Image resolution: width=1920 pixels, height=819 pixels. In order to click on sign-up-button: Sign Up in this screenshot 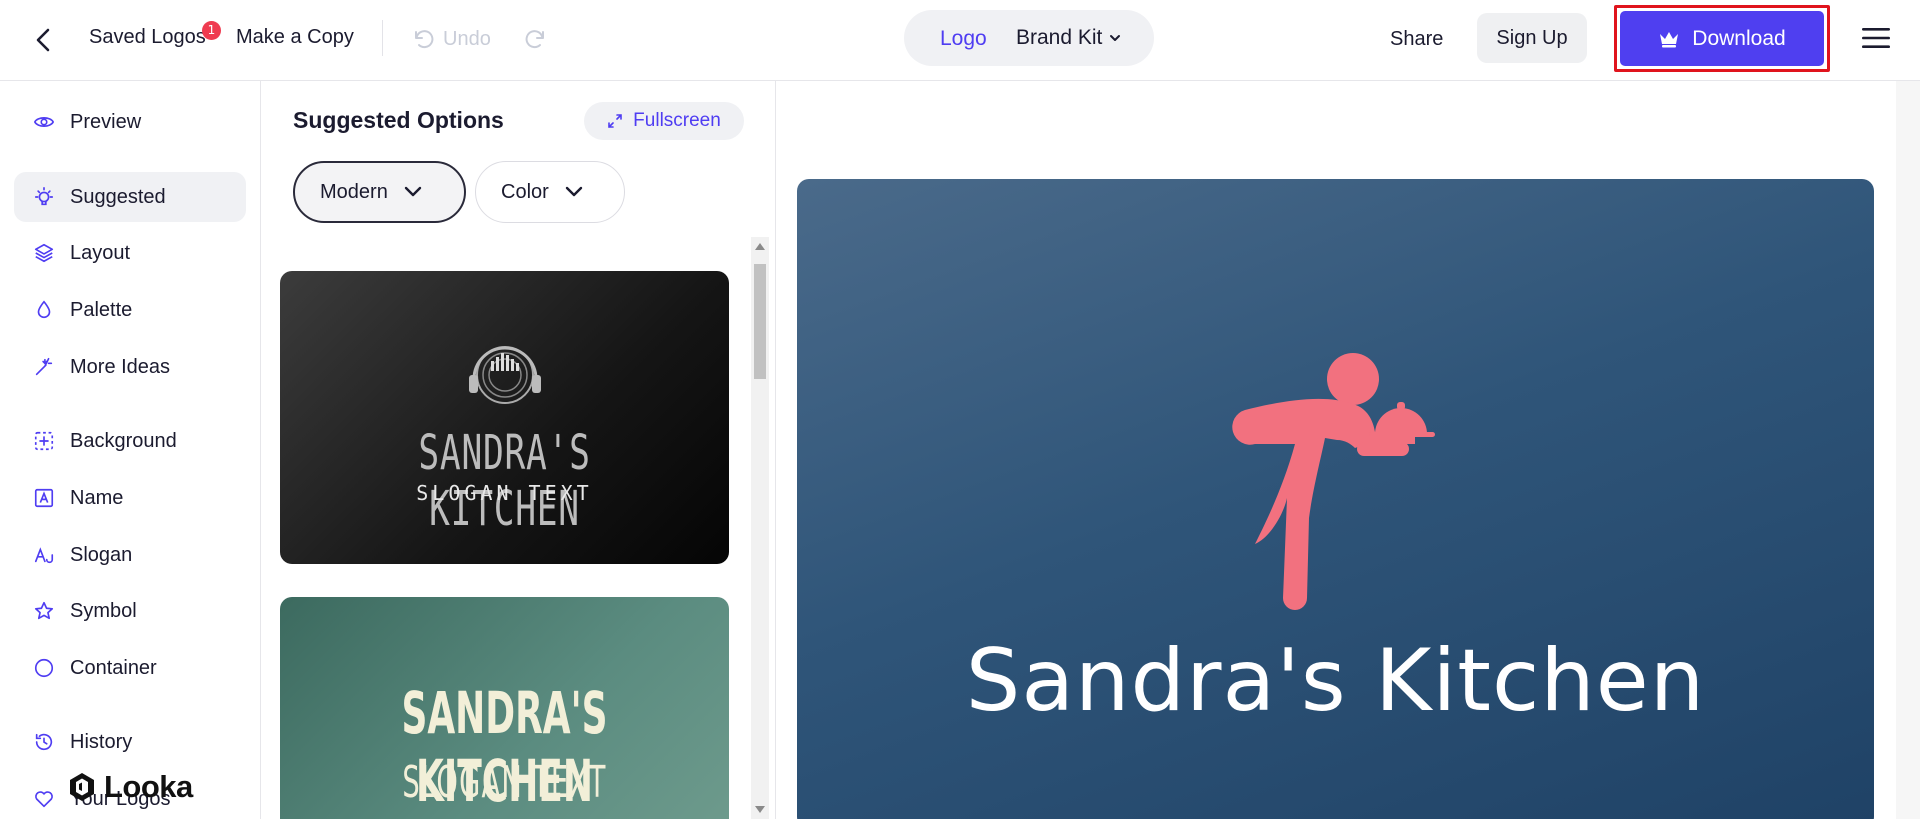, I will do `click(1532, 38)`.